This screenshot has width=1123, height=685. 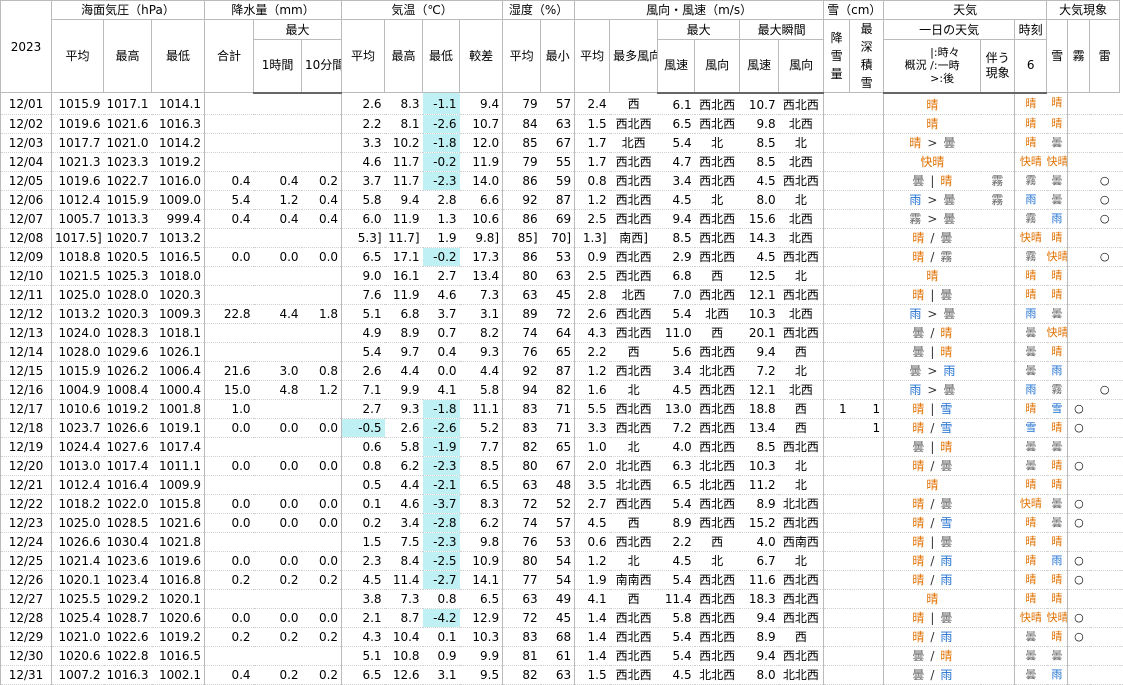 What do you see at coordinates (404, 579) in the screenshot?
I see `cell-t-max: 11.4` at bounding box center [404, 579].